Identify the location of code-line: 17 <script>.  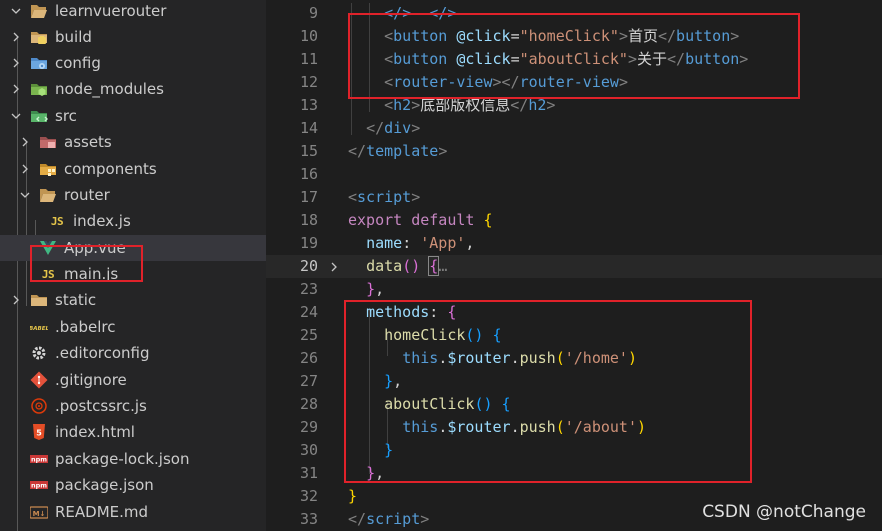
(574, 197).